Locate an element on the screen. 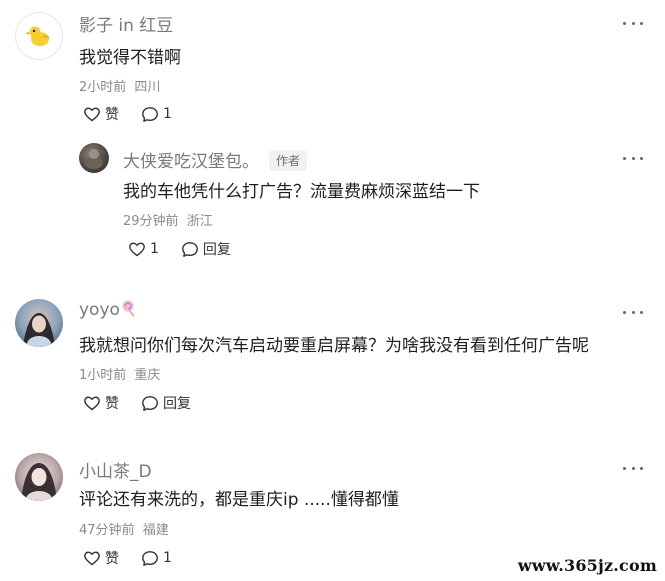  comment-meta: 1小时前 重庆 is located at coordinates (119, 373).